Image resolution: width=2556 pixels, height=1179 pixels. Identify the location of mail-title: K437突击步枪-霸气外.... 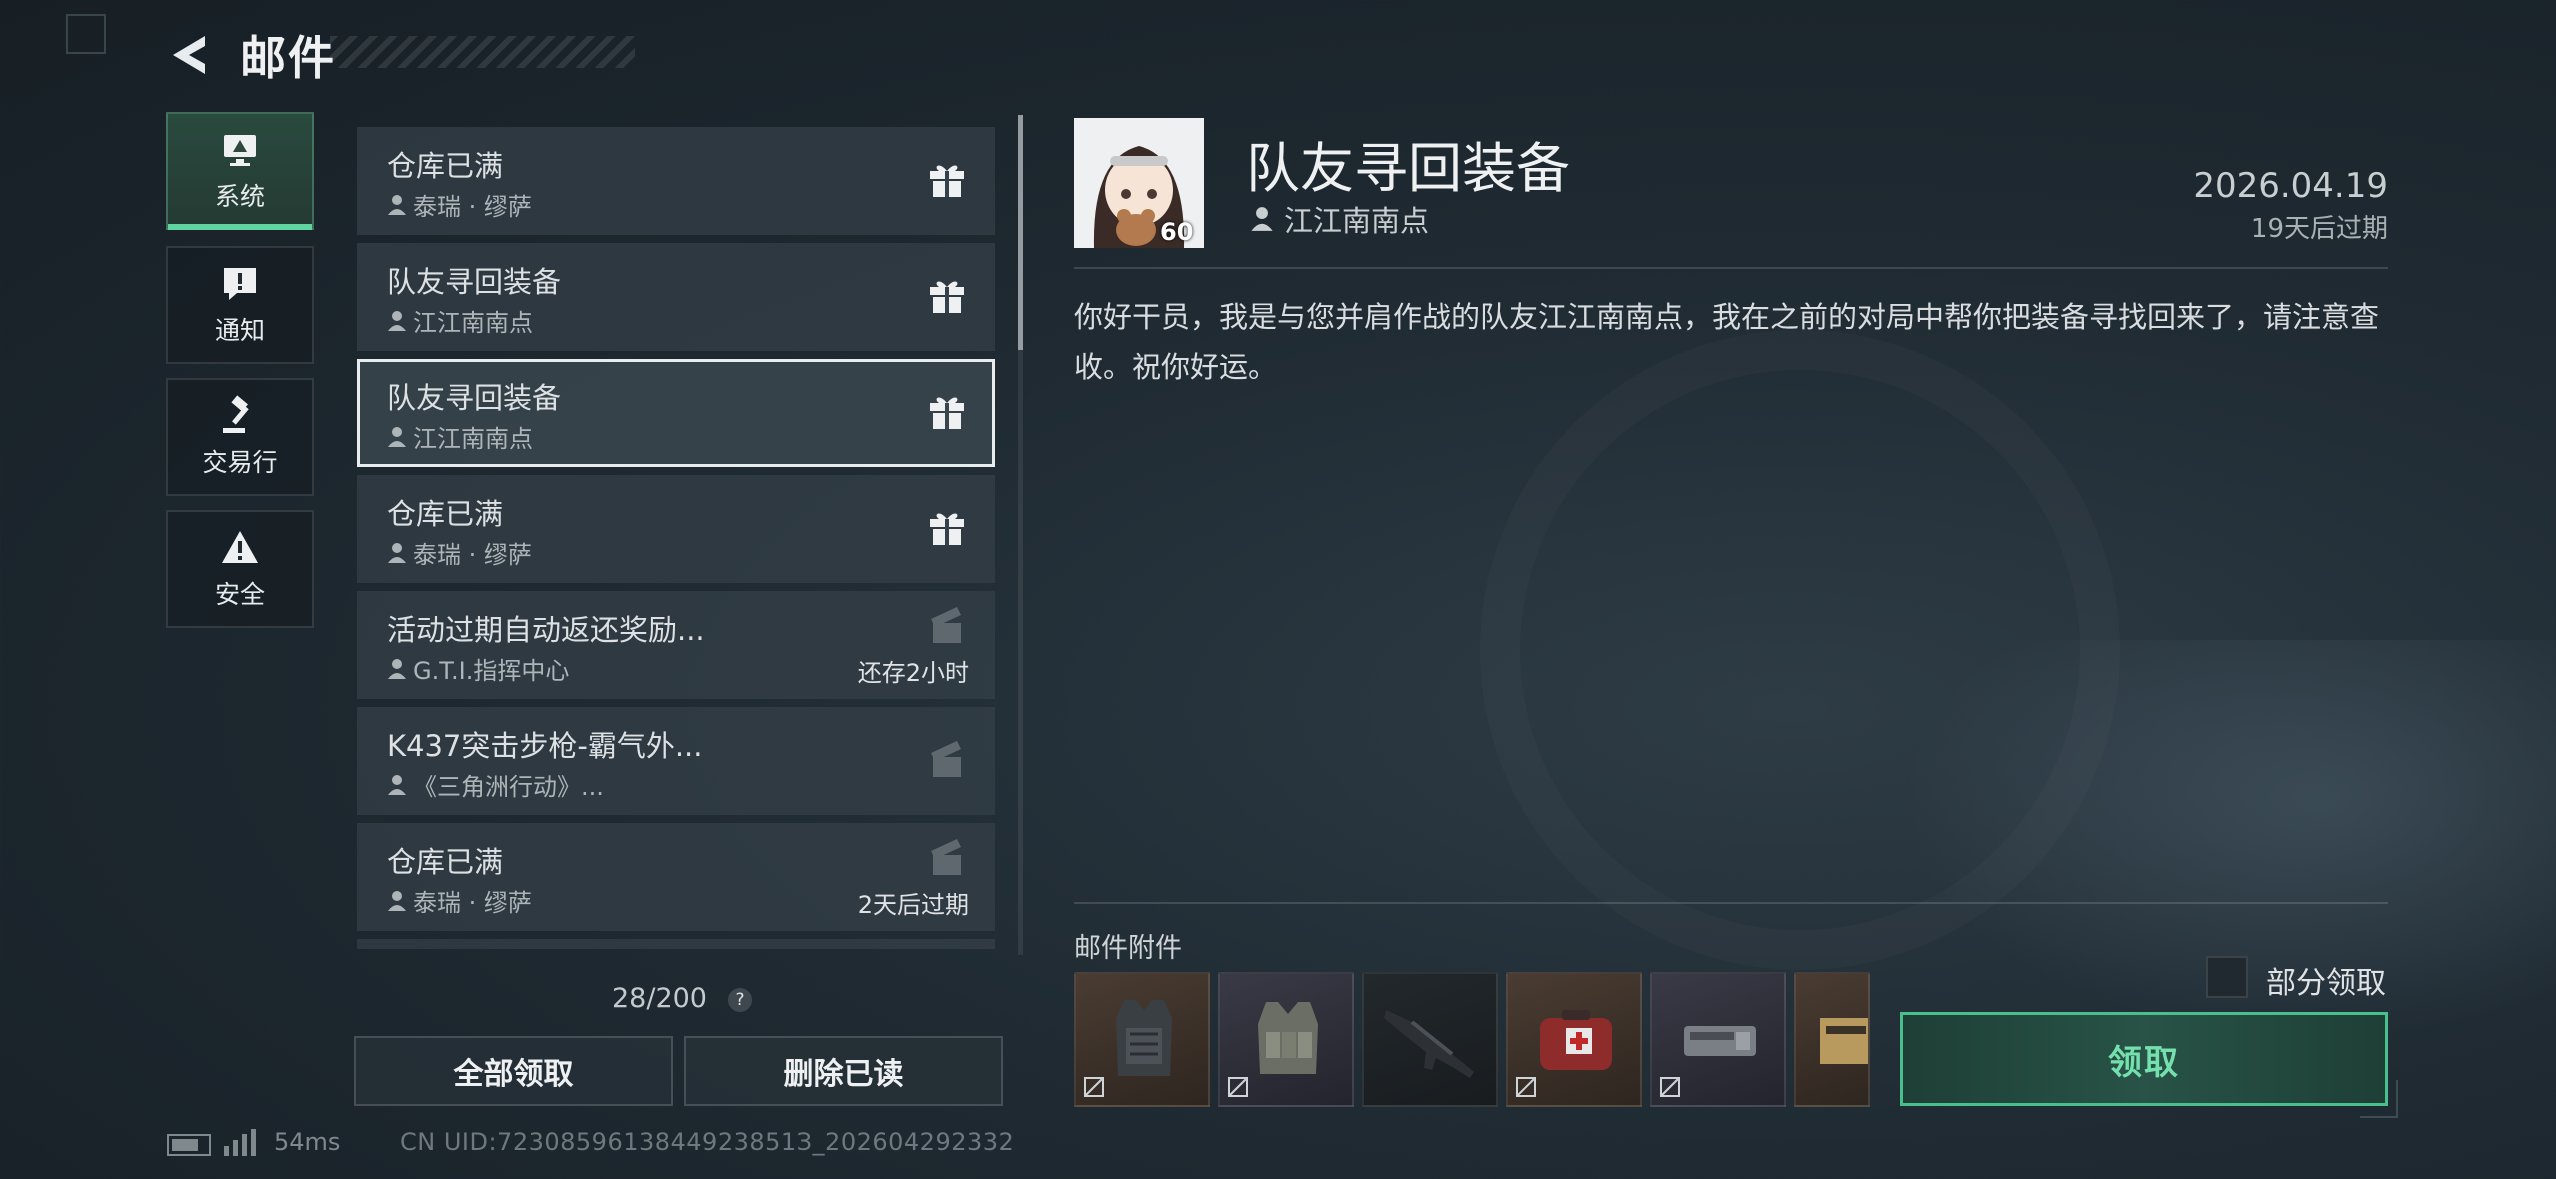
(545, 746).